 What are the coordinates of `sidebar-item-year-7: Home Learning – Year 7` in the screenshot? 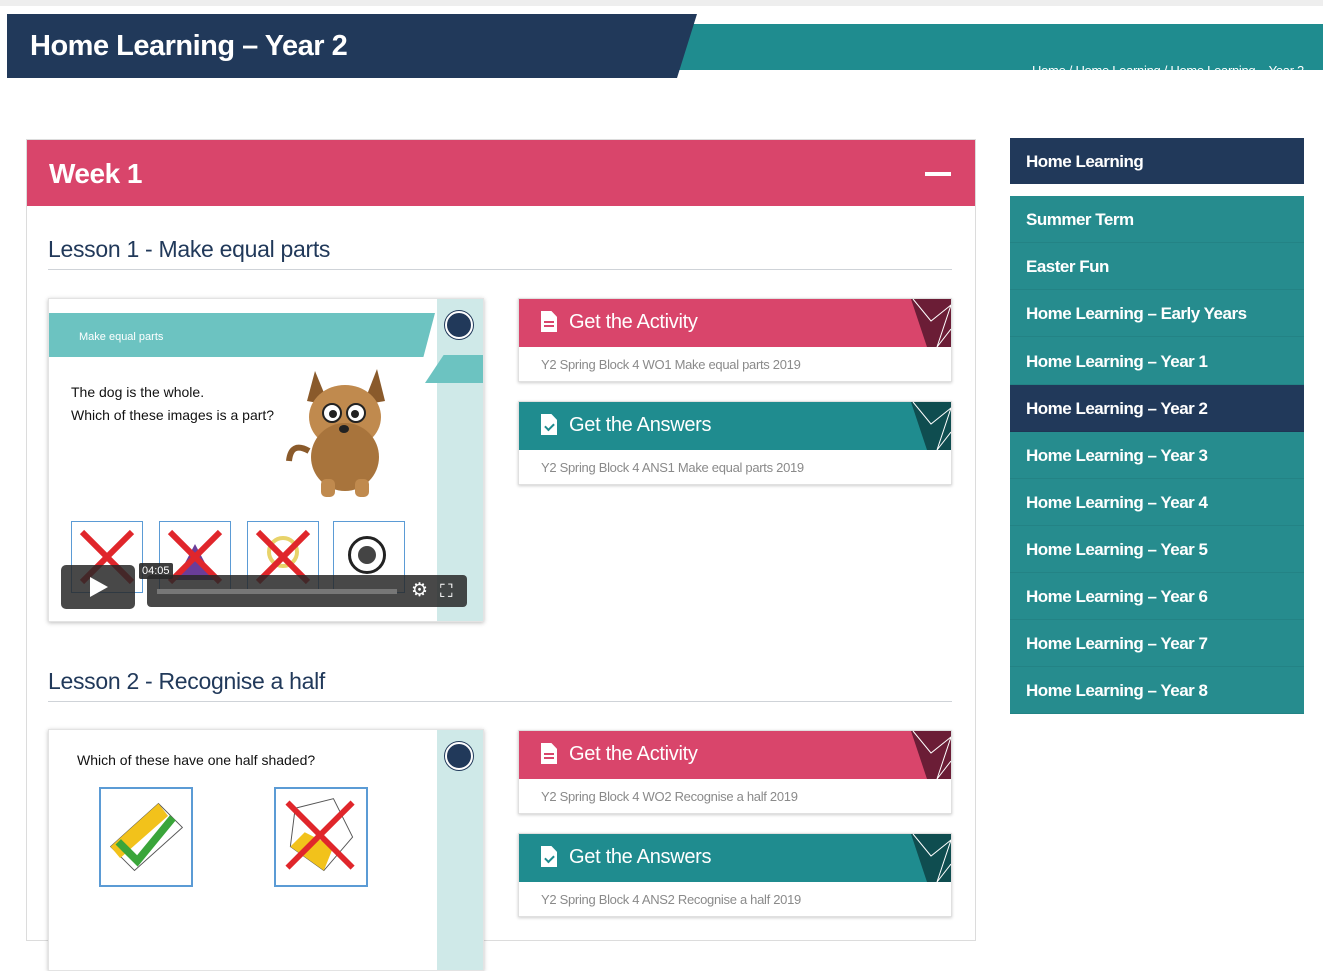 It's located at (1157, 643).